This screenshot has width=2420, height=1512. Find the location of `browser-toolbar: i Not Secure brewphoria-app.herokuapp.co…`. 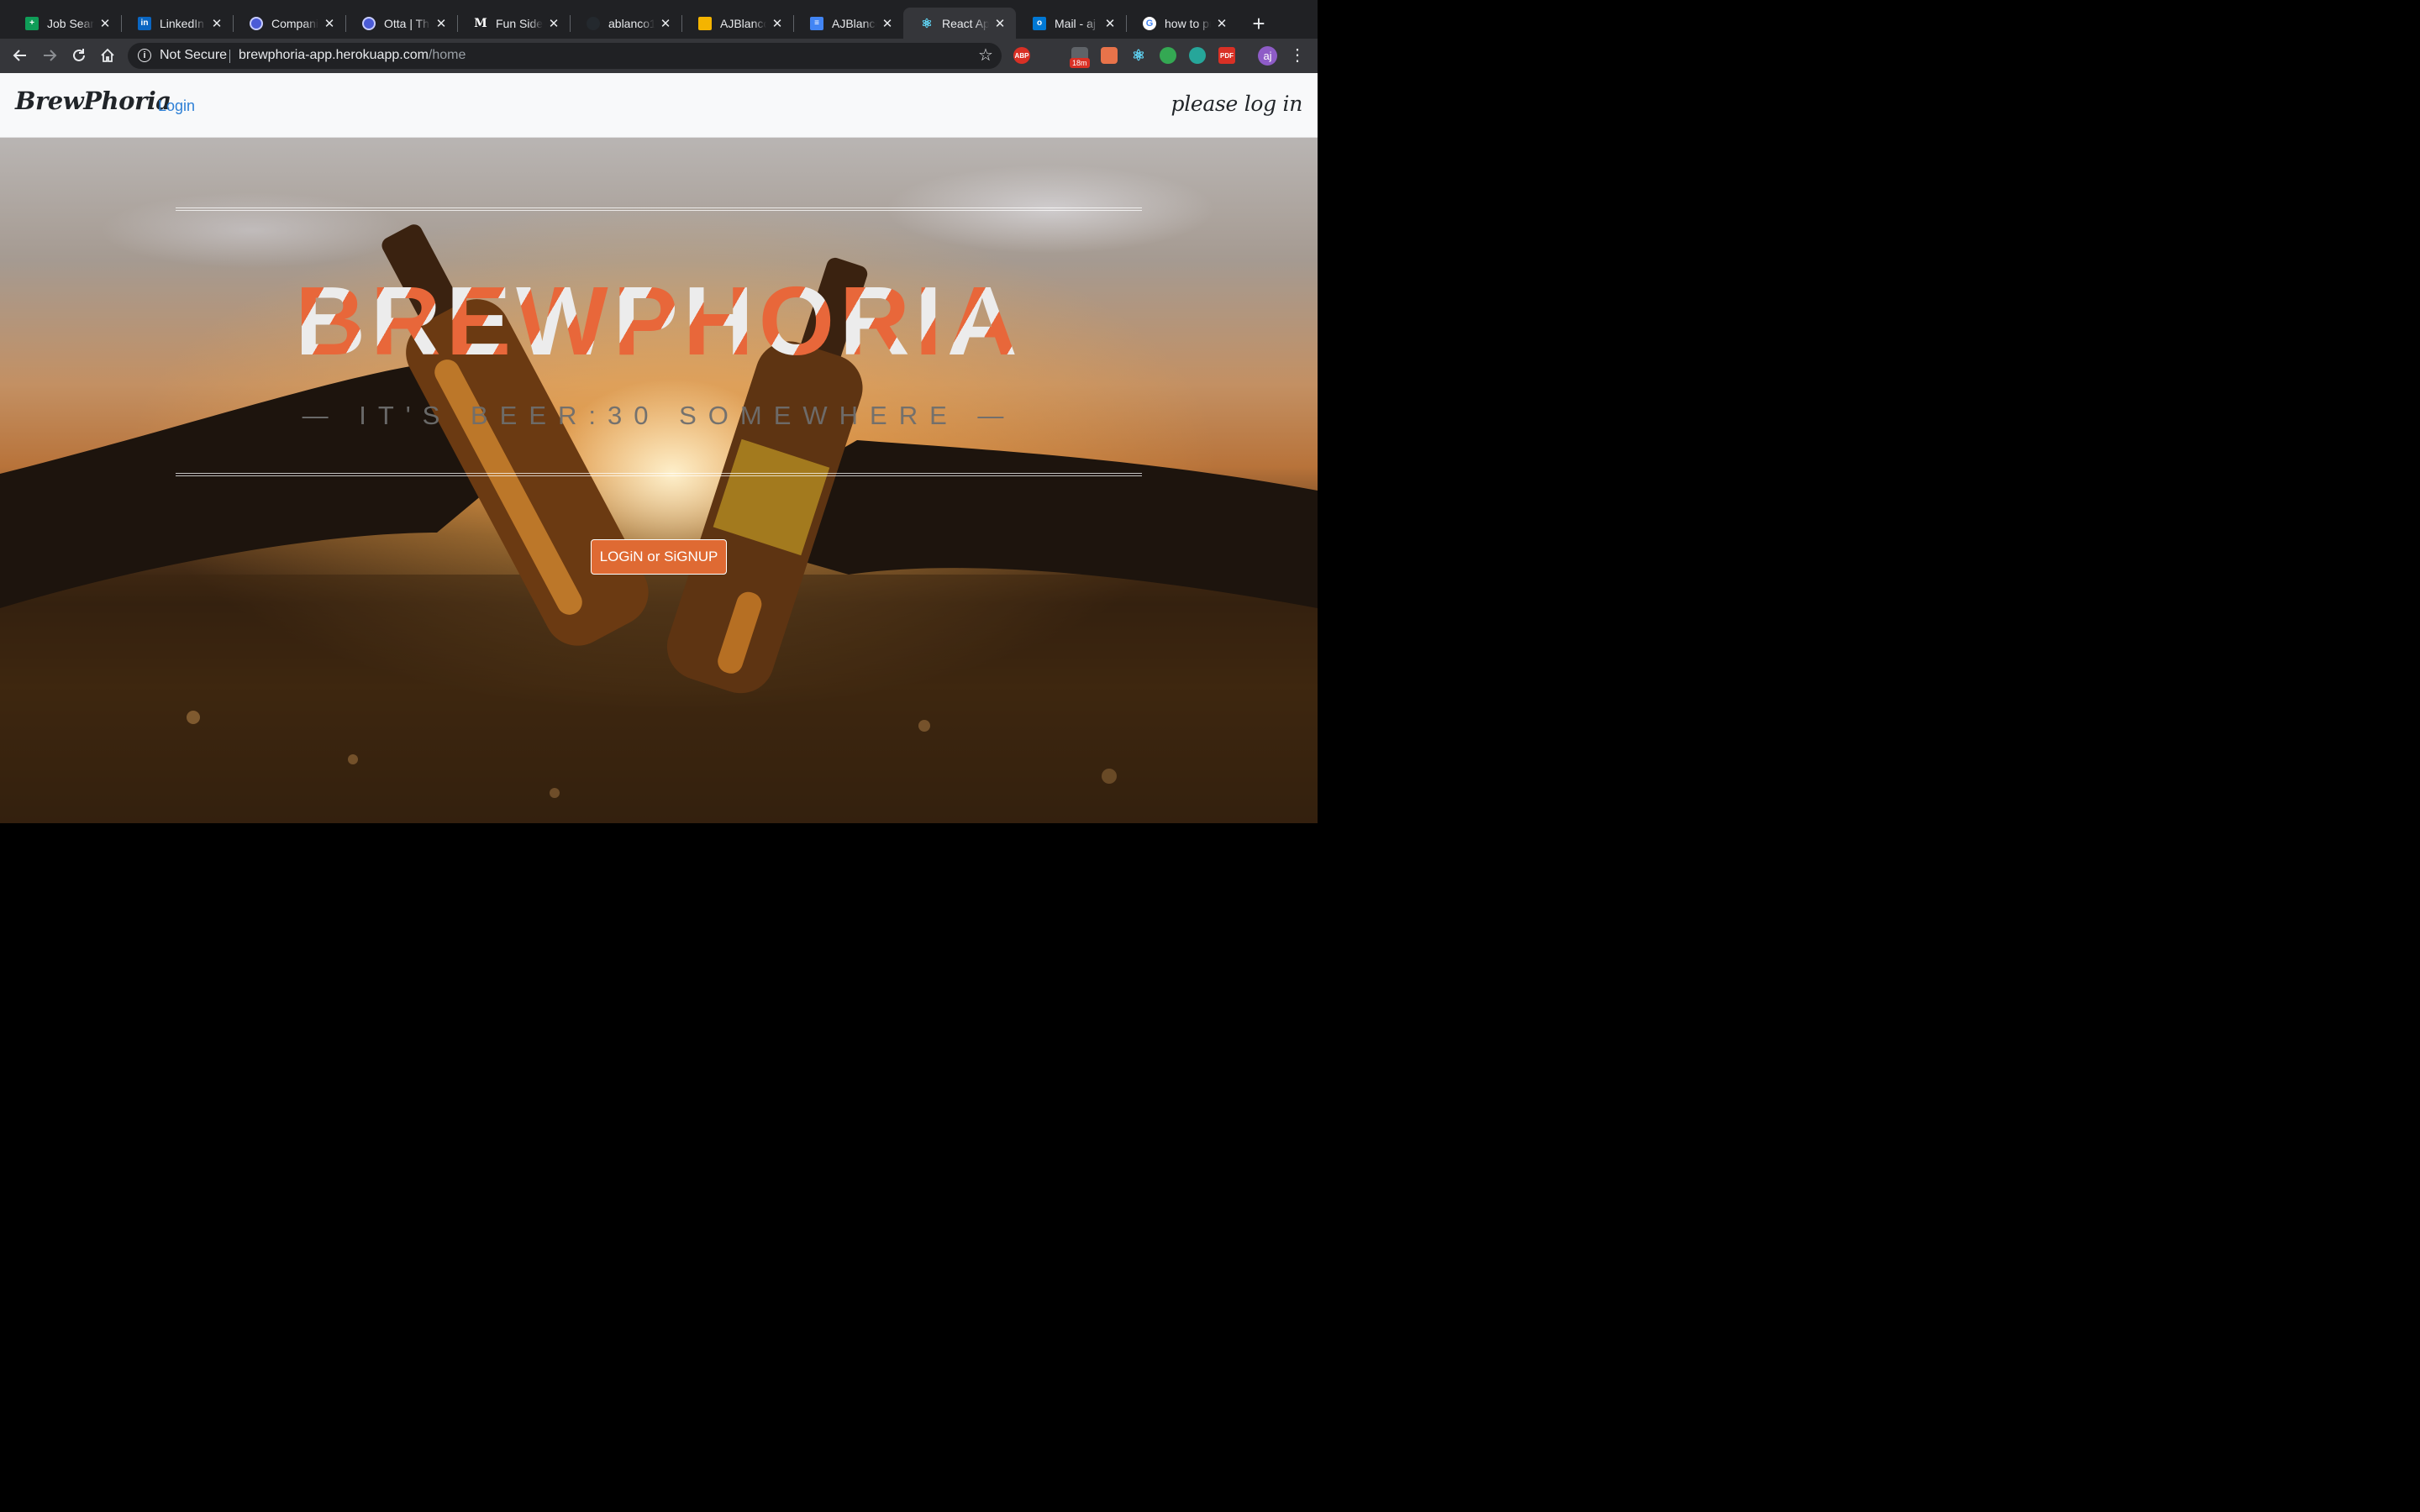

browser-toolbar: i Not Secure brewphoria-app.herokuapp.co… is located at coordinates (659, 56).